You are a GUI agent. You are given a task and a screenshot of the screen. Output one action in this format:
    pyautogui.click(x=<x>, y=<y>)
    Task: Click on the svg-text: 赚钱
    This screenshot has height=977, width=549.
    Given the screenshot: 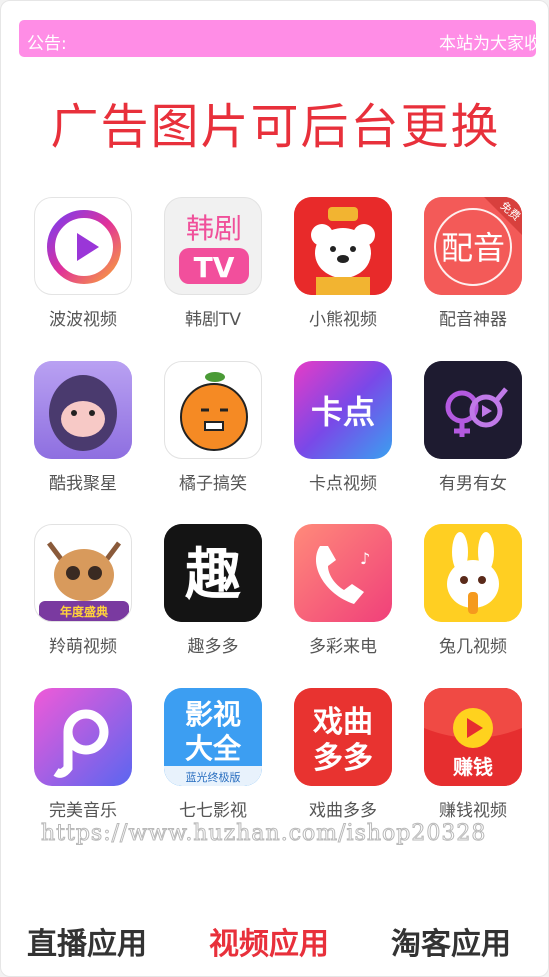 What is the action you would take?
    pyautogui.click(x=472, y=767)
    